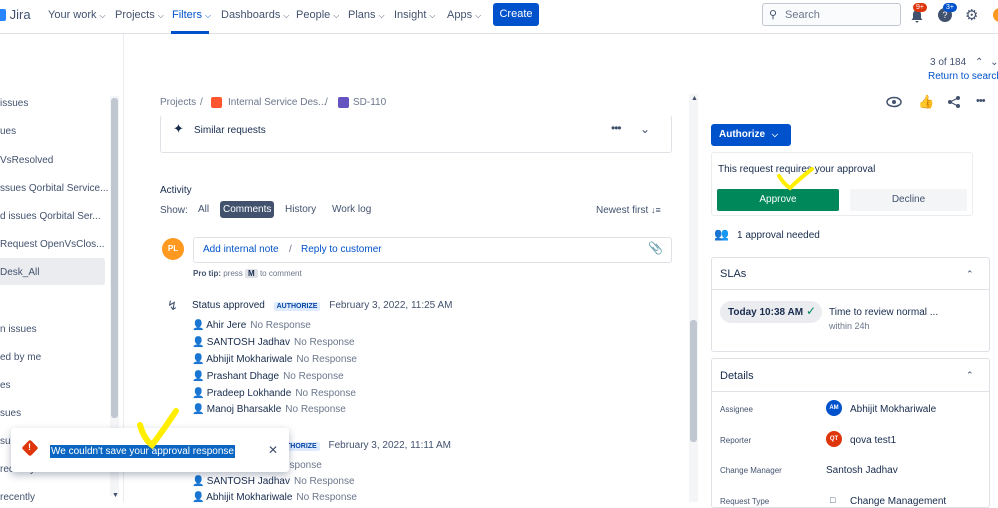 The width and height of the screenshot is (998, 508). Describe the element at coordinates (655, 248) in the screenshot. I see `attachment-icon: 📎` at that location.